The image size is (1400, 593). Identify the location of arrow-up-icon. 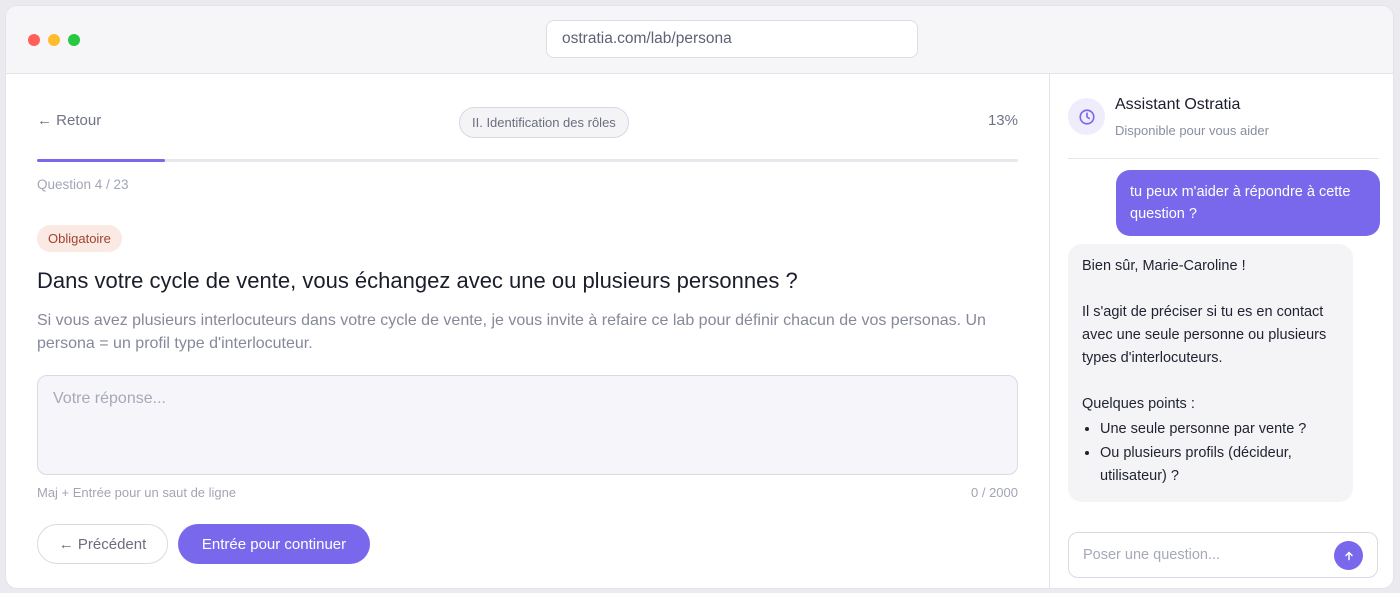
(1348, 555).